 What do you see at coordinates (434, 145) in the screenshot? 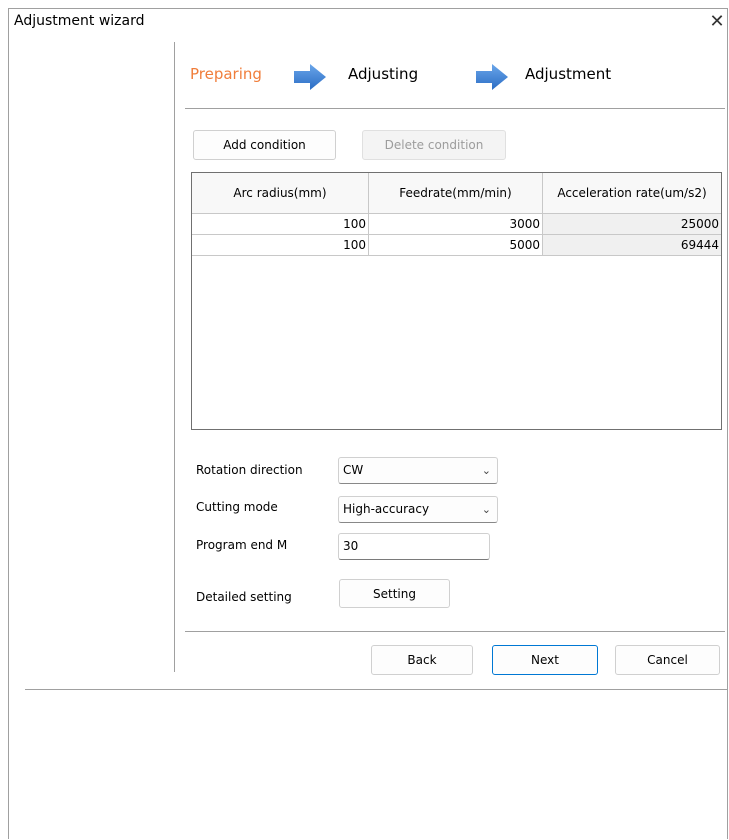
I see `delete-condition-button: Delete condition` at bounding box center [434, 145].